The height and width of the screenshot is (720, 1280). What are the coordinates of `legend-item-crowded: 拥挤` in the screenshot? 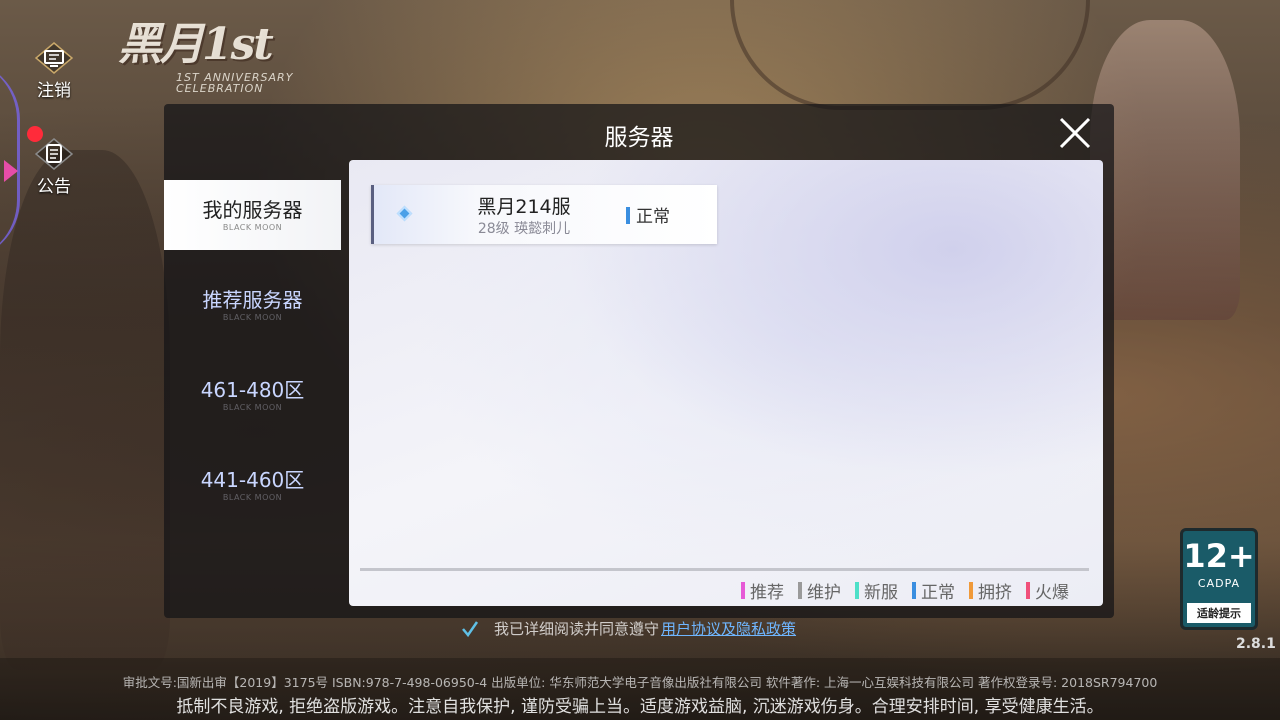 It's located at (990, 590).